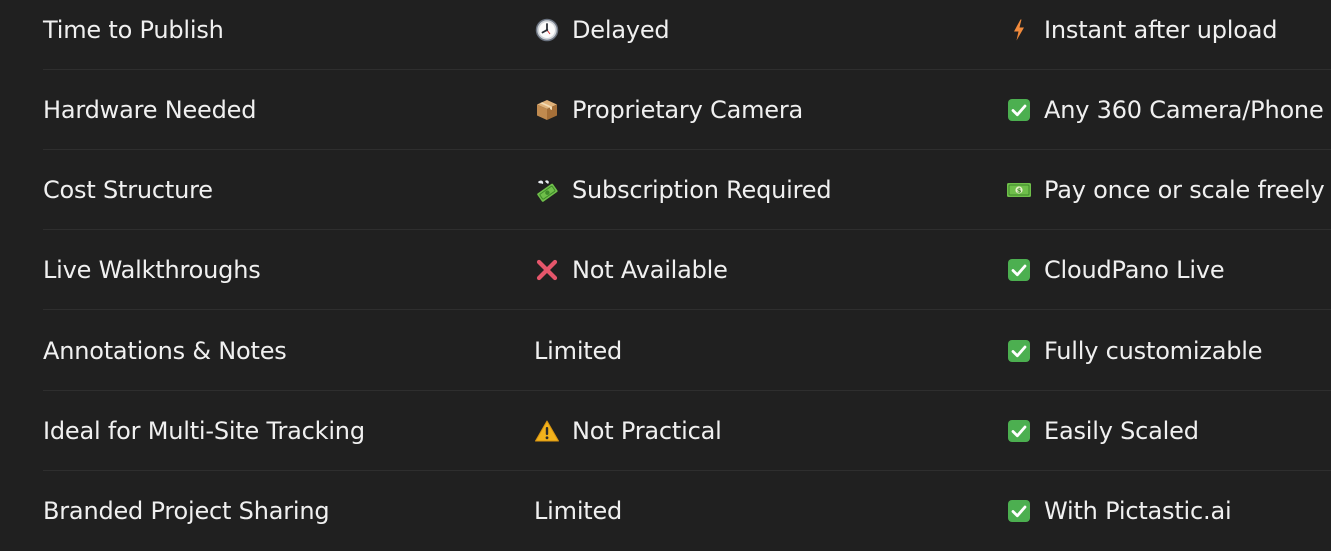 This screenshot has height=551, width=1331. I want to click on cloudpano-text: CloudPano Live, so click(1134, 270).